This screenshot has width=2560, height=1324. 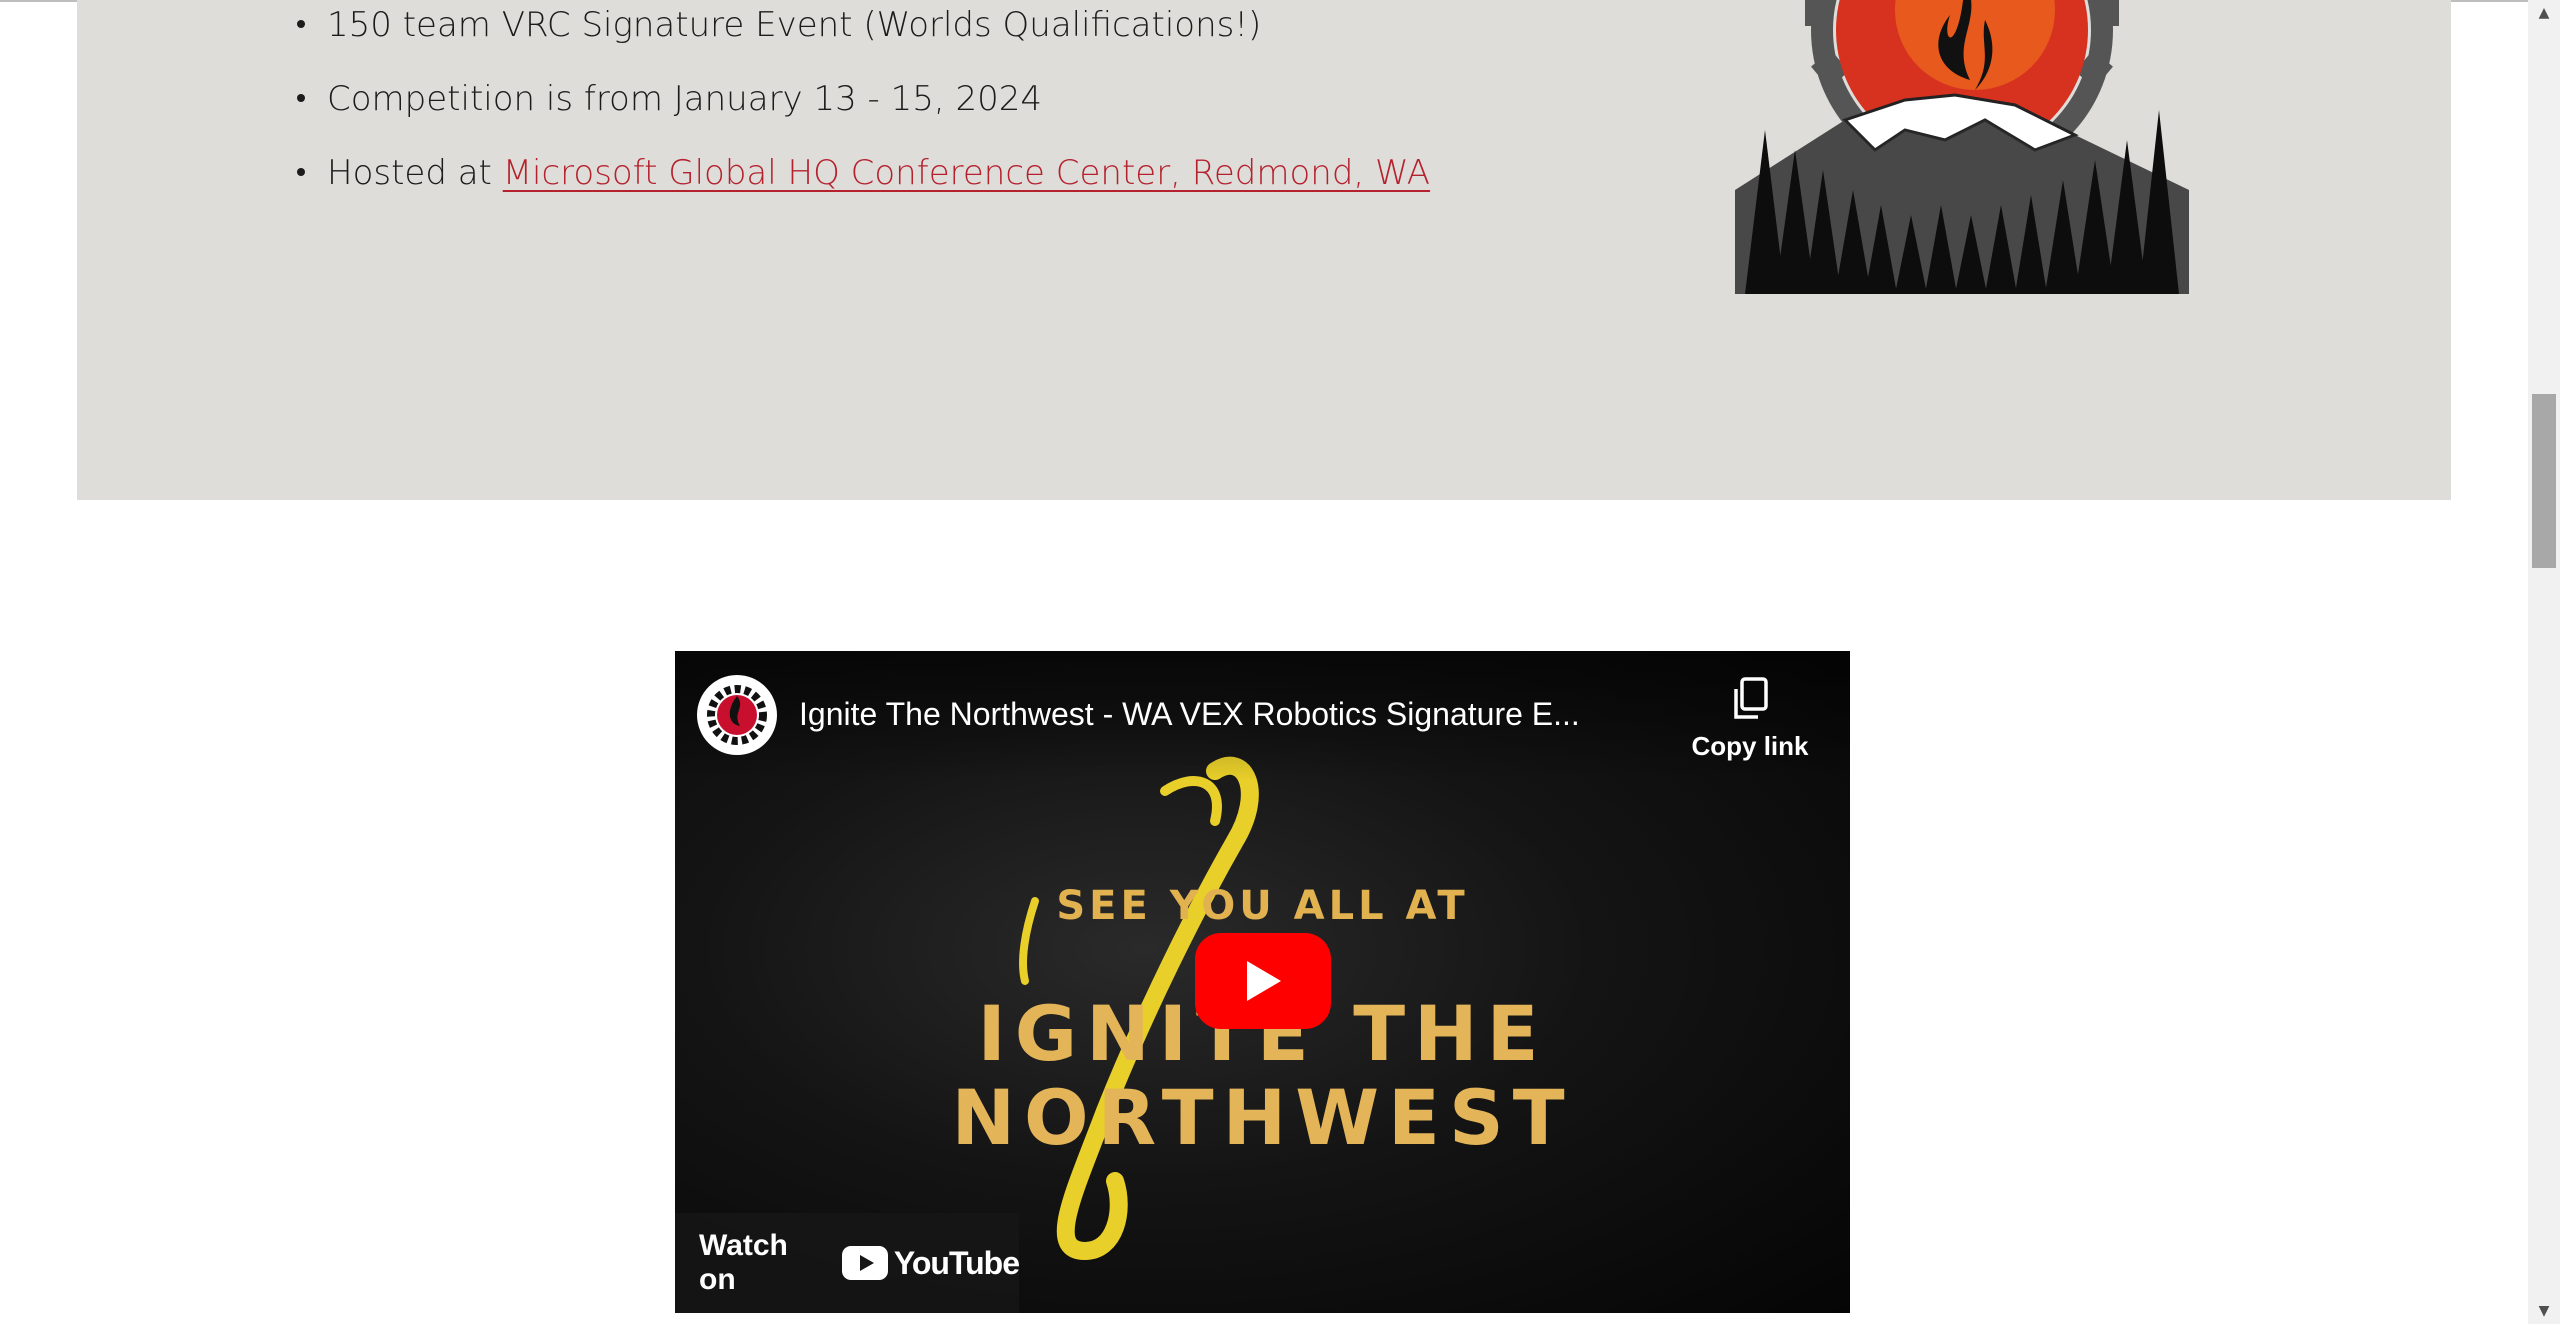 I want to click on channel-avatar, so click(x=737, y=715).